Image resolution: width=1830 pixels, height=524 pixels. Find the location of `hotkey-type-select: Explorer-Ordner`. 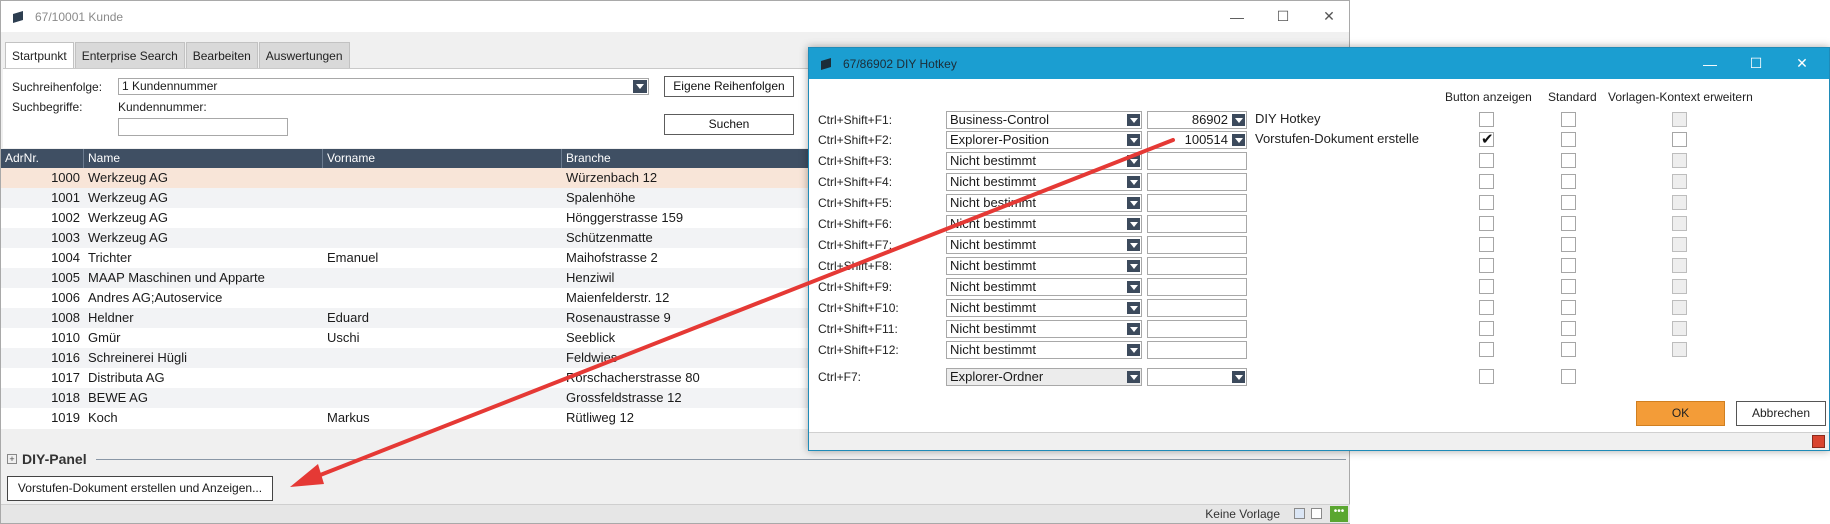

hotkey-type-select: Explorer-Ordner is located at coordinates (1044, 377).